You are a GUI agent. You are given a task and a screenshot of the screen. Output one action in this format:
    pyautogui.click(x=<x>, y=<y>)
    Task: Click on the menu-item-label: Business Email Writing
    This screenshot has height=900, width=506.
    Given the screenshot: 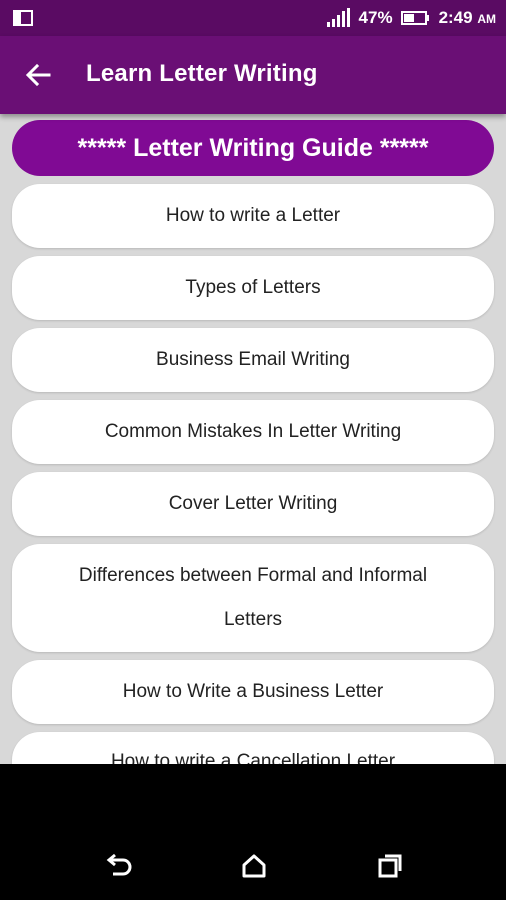 What is the action you would take?
    pyautogui.click(x=253, y=359)
    